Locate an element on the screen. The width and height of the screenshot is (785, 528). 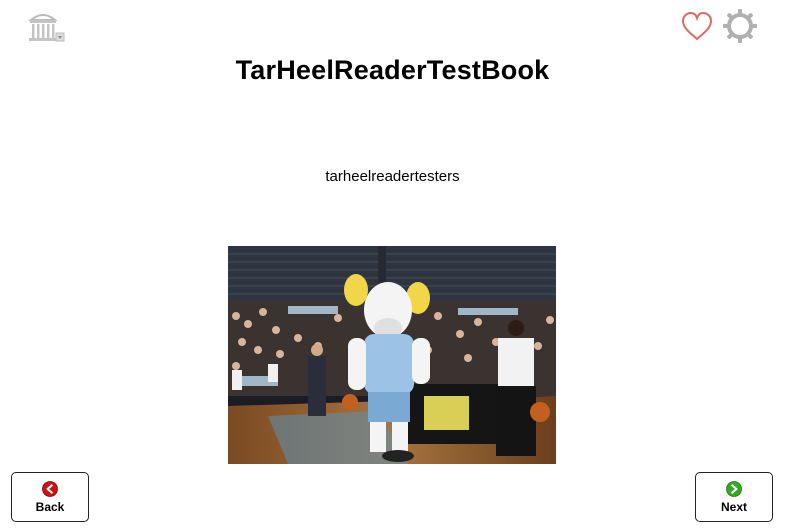
gear-icon is located at coordinates (740, 26).